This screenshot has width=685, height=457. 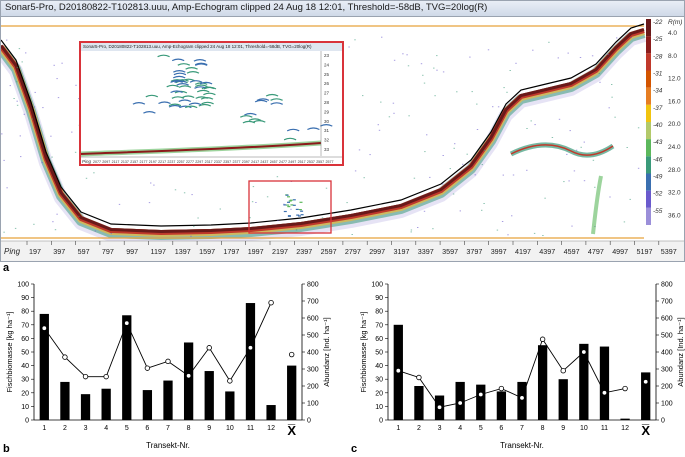 What do you see at coordinates (6, 449) in the screenshot?
I see `panel-label-b: b` at bounding box center [6, 449].